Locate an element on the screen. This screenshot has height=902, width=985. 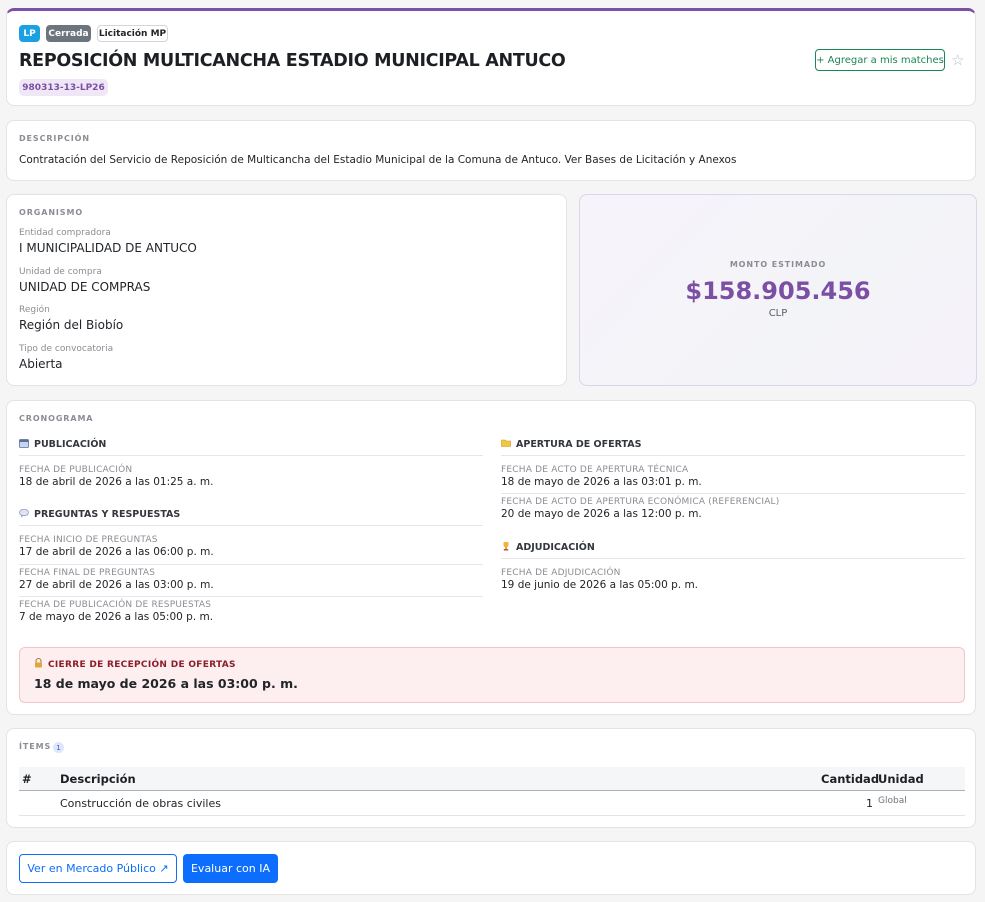
items-table-header: # Descripción Cantidad Unidad is located at coordinates (492, 779).